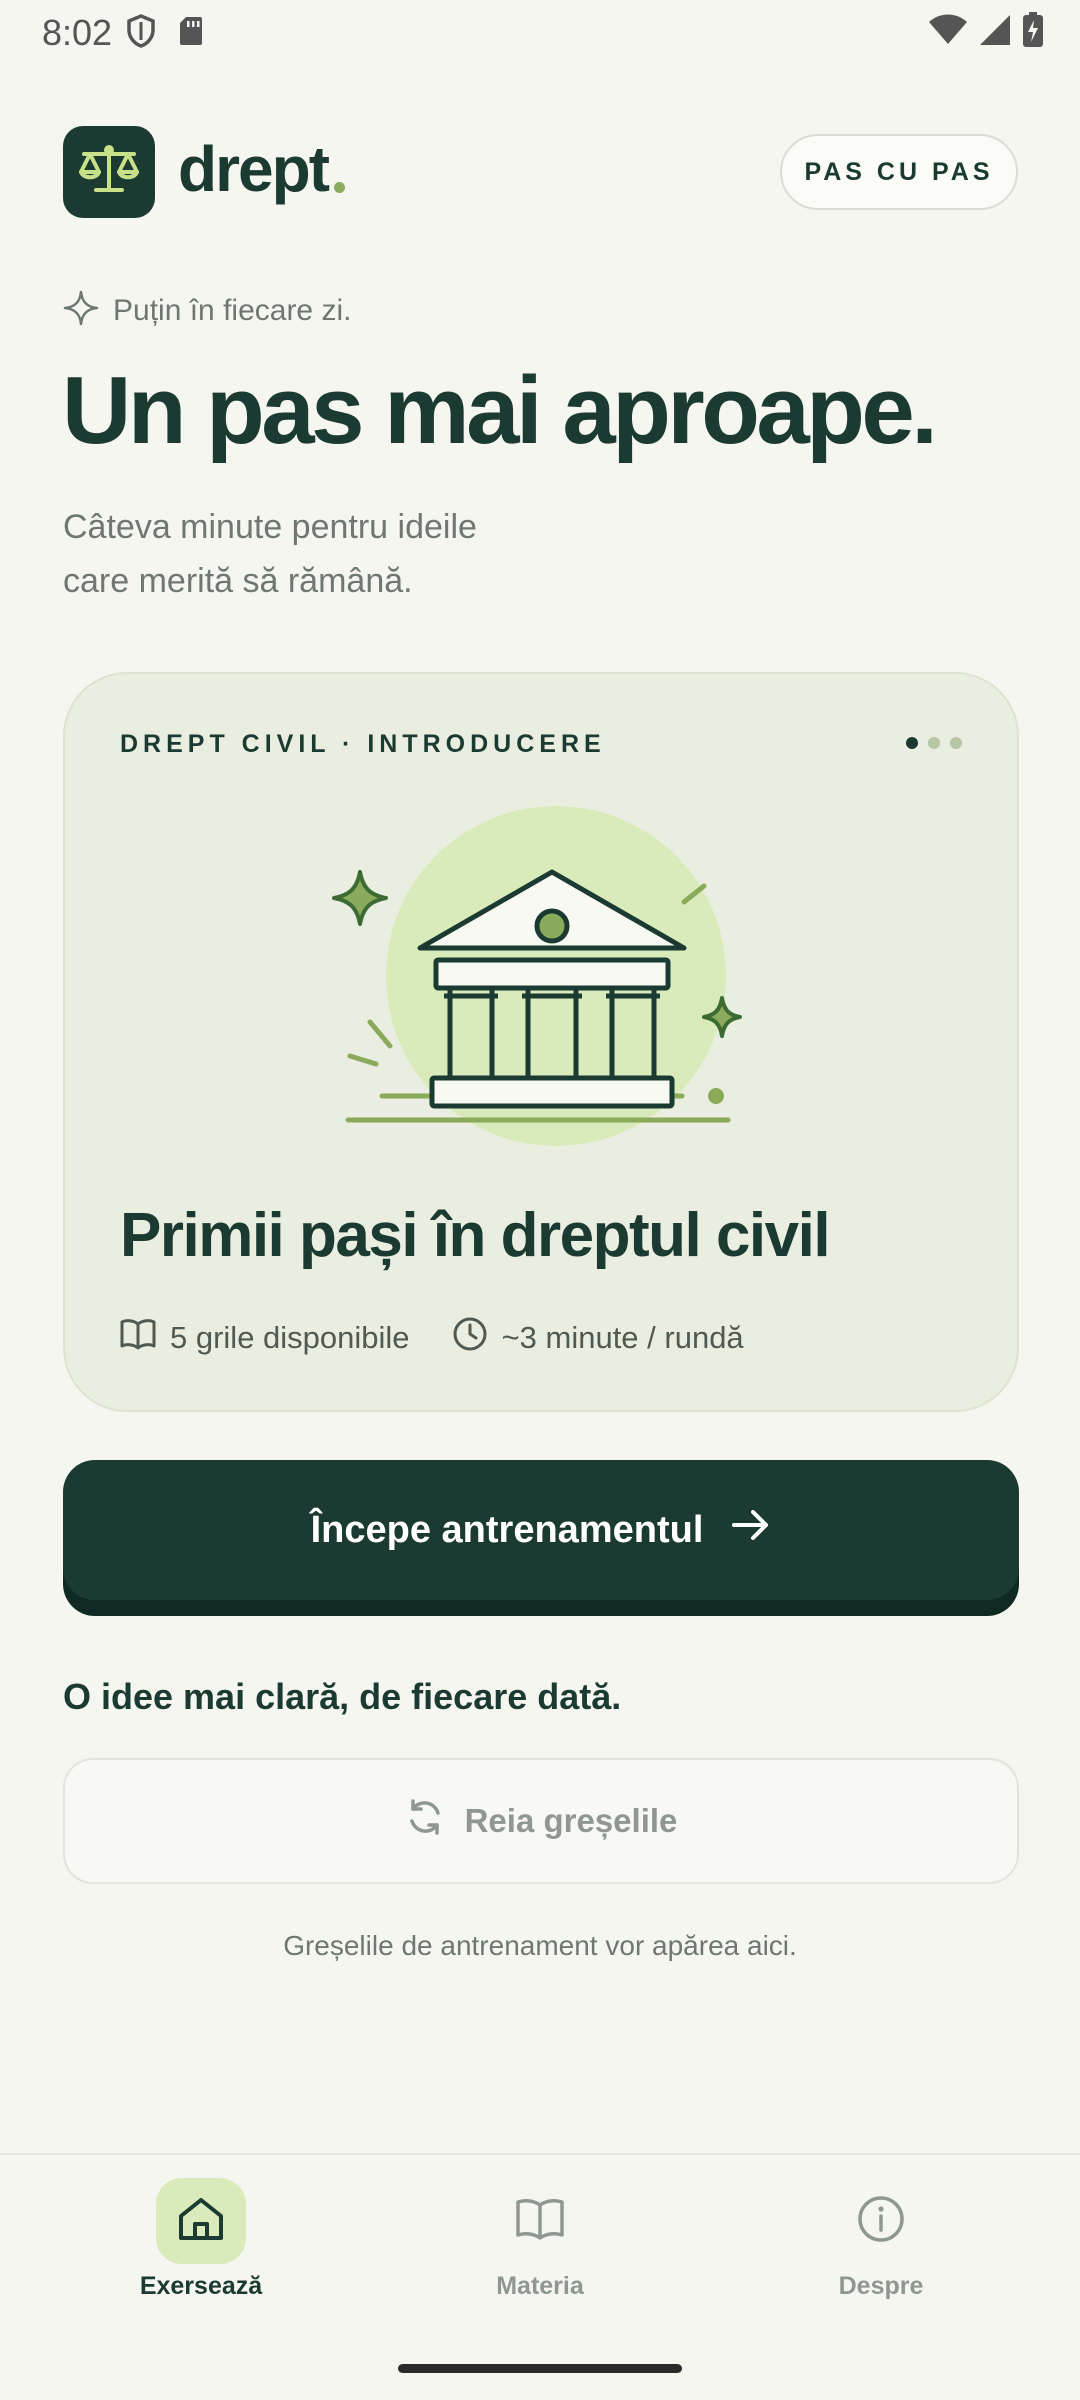  Describe the element at coordinates (254, 169) in the screenshot. I see `brand-name: drept` at that location.